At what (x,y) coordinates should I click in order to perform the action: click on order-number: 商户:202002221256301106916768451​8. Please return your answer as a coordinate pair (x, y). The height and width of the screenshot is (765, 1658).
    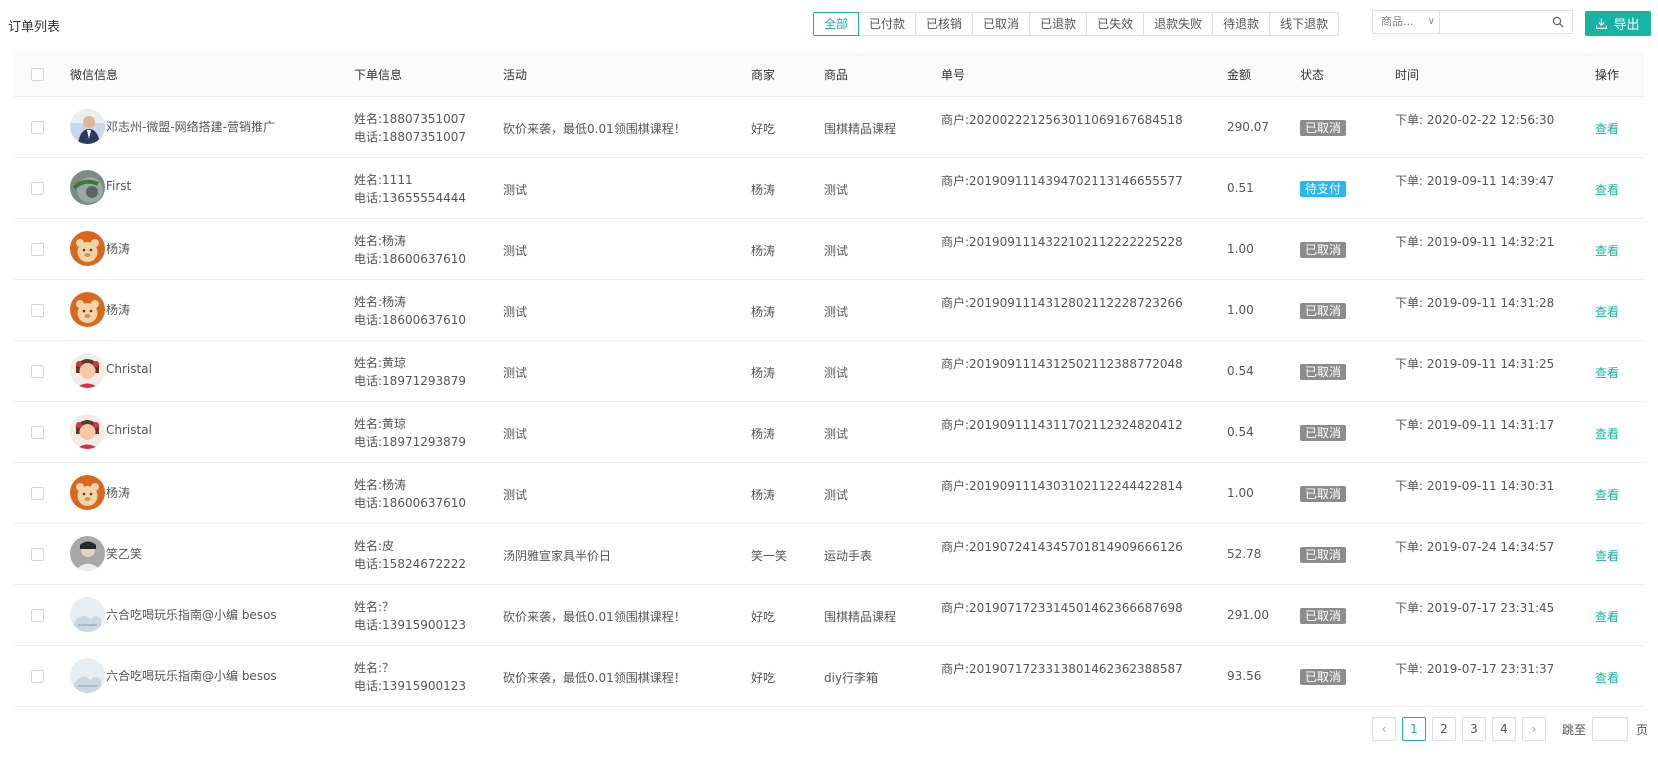
    Looking at the image, I should click on (1062, 120).